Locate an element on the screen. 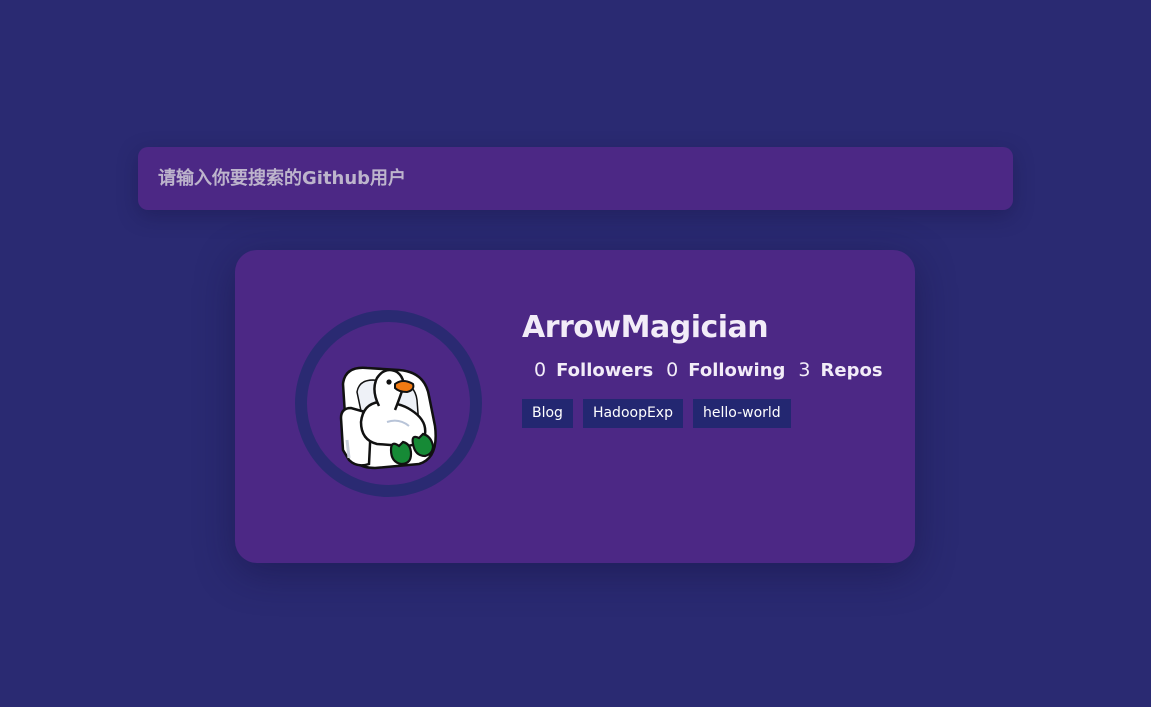 This screenshot has width=1151, height=707. goose-in-armchair-avatar-icon is located at coordinates (388, 418).